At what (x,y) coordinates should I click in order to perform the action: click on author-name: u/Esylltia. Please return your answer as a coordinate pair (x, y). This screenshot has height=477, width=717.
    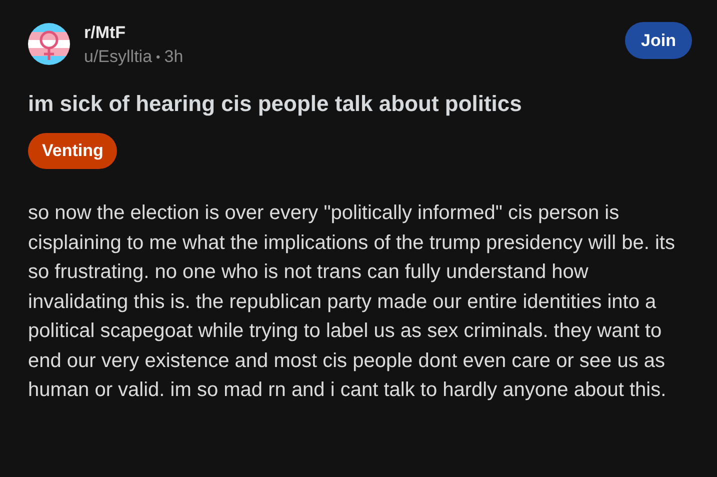
    Looking at the image, I should click on (118, 57).